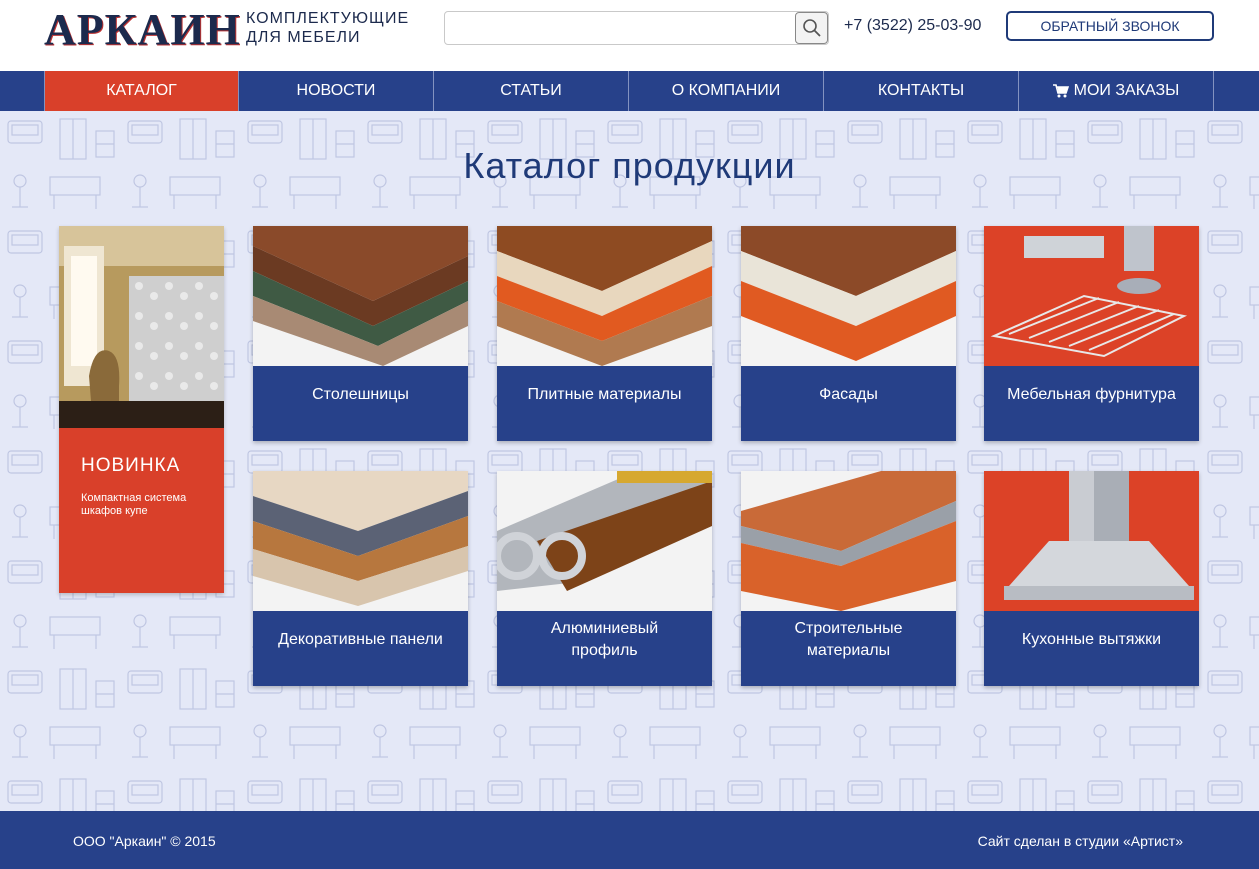 Image resolution: width=1259 pixels, height=869 pixels. I want to click on category-label: Плитные материалы, so click(604, 394).